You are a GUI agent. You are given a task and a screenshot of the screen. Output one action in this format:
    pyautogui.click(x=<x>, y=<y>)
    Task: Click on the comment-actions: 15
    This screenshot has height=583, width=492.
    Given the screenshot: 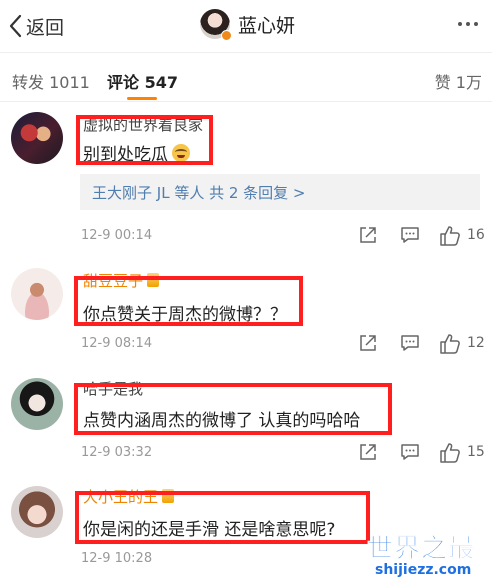 What is the action you would take?
    pyautogui.click(x=420, y=453)
    